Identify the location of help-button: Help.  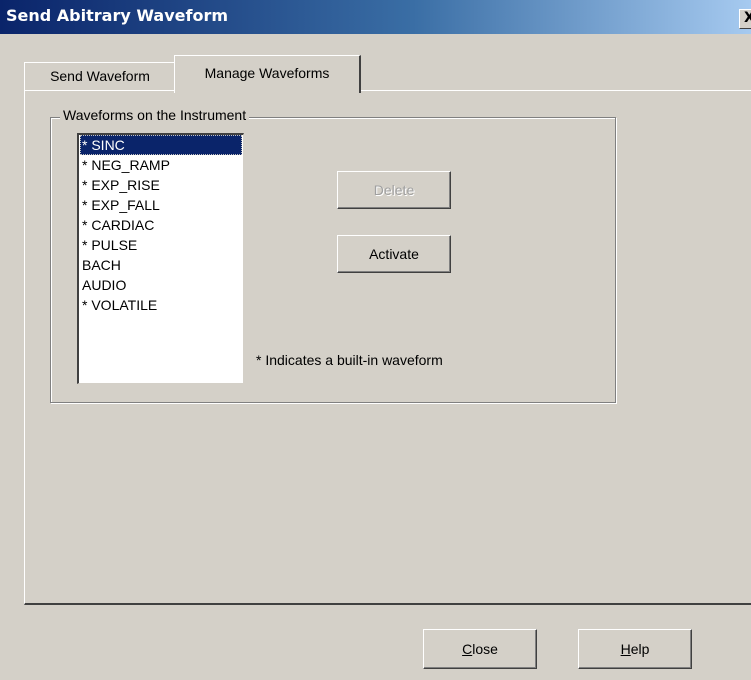
(635, 649).